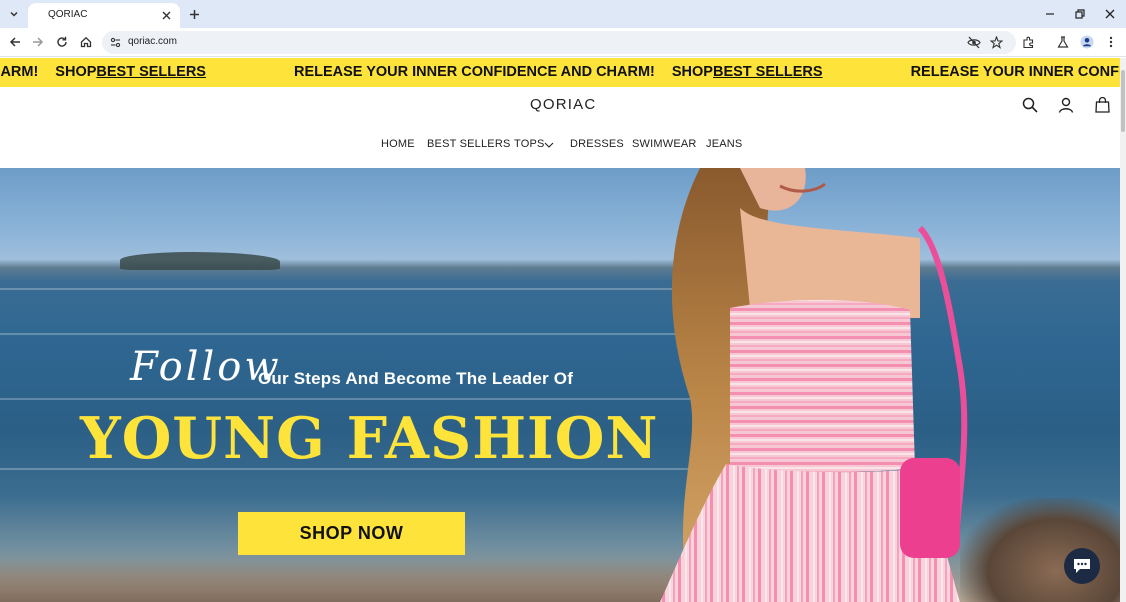  What do you see at coordinates (559, 42) in the screenshot?
I see `address-bar: qoriac.com` at bounding box center [559, 42].